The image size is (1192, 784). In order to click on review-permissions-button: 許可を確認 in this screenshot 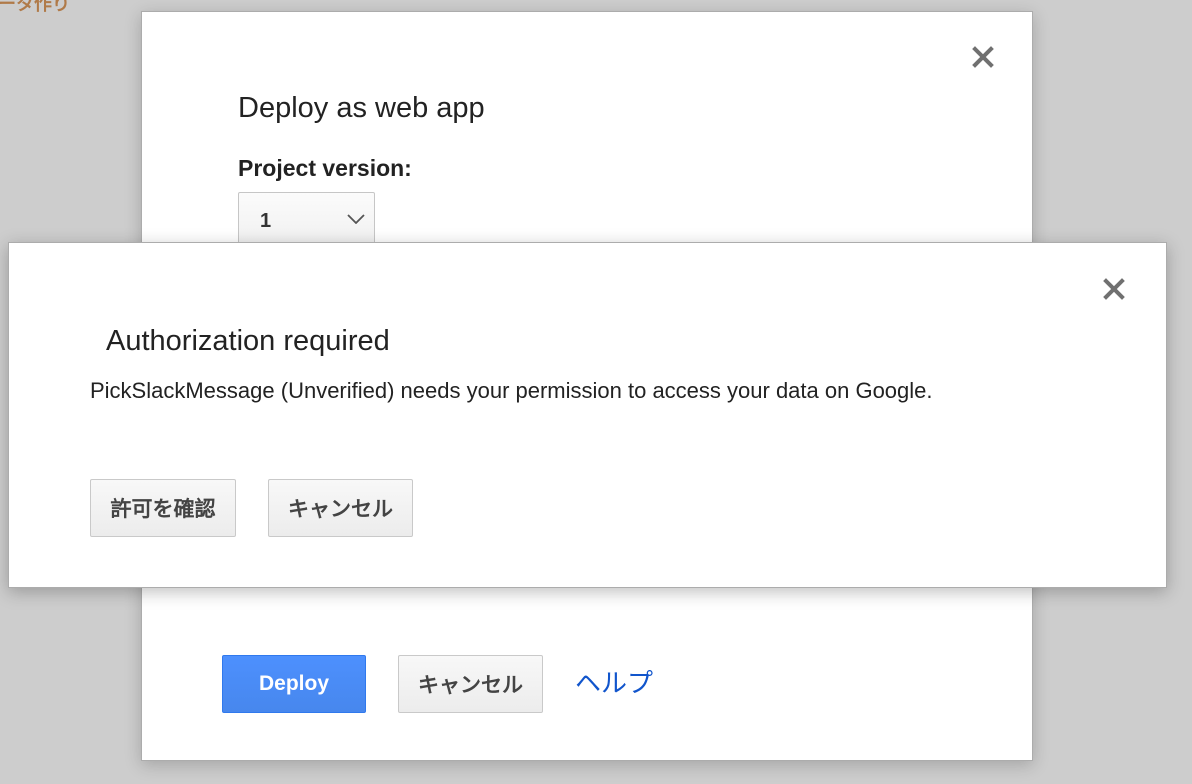, I will do `click(163, 508)`.